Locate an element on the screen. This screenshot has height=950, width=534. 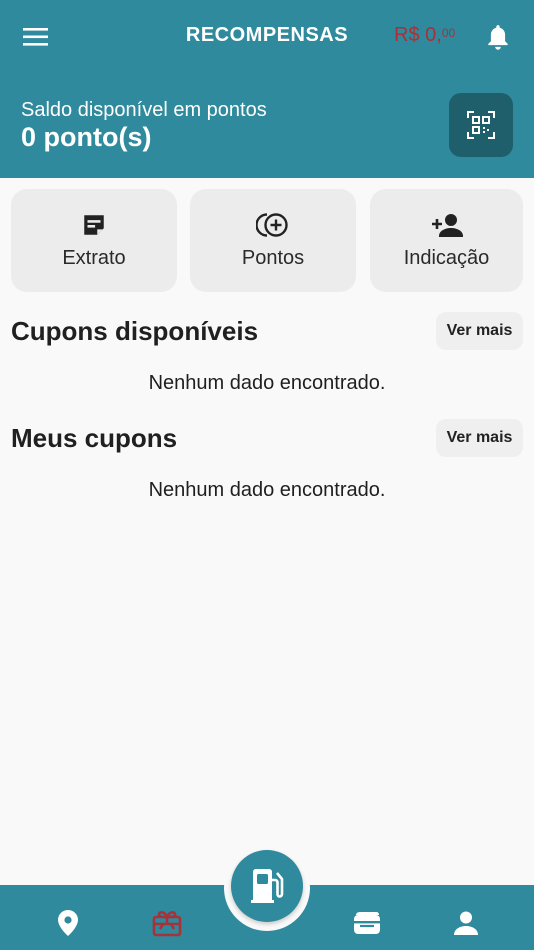
nav-item-rewards is located at coordinates (167, 923).